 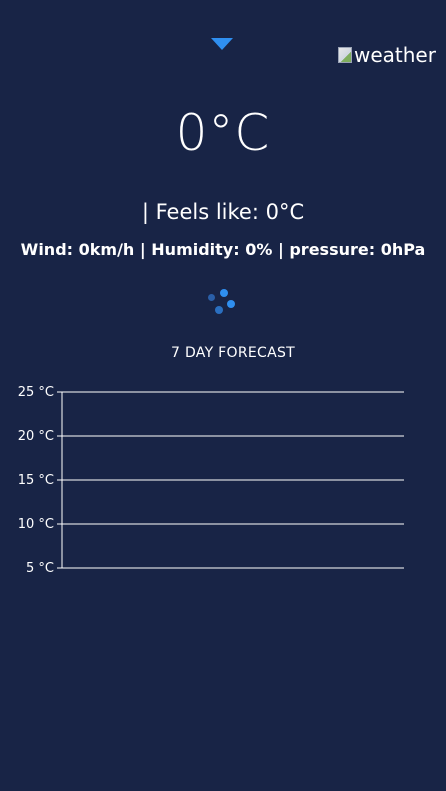 I want to click on forecast-title: 7 DAY FORECAST, so click(x=233, y=353).